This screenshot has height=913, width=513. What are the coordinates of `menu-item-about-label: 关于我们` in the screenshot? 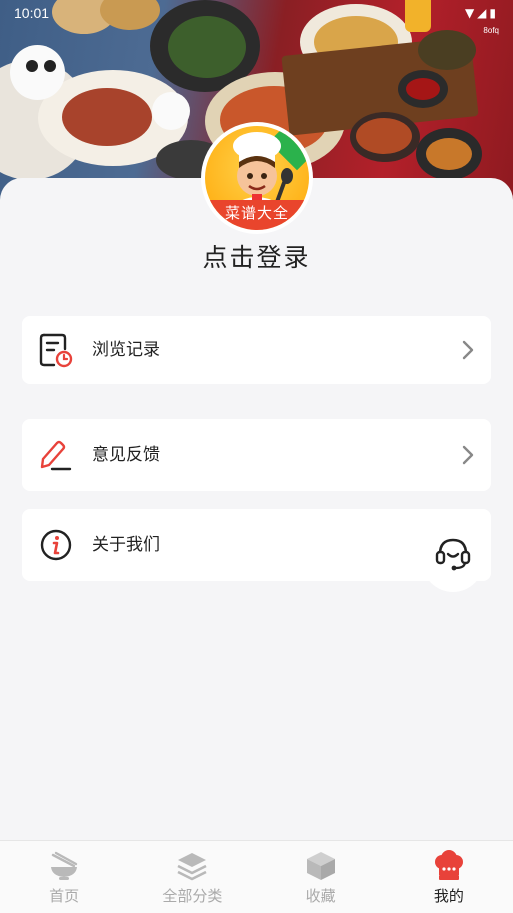 It's located at (126, 545).